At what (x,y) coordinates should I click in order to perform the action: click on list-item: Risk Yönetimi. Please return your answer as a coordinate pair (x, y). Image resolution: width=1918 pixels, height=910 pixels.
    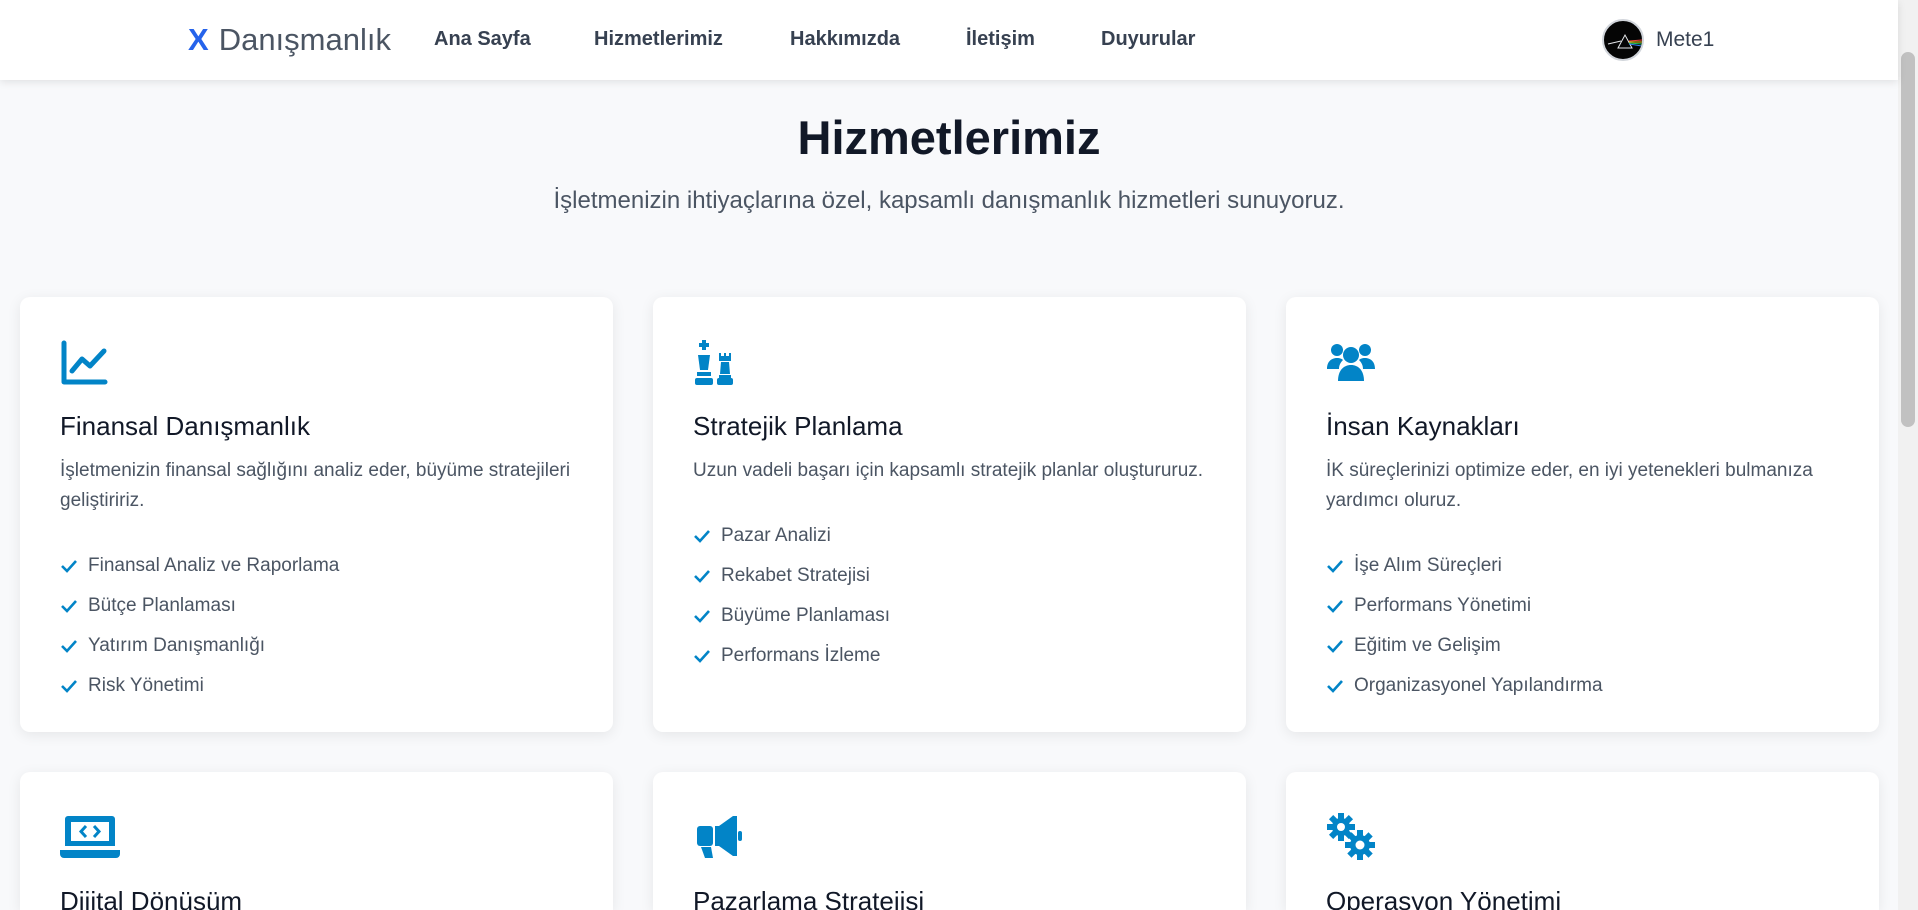
    Looking at the image, I should click on (316, 686).